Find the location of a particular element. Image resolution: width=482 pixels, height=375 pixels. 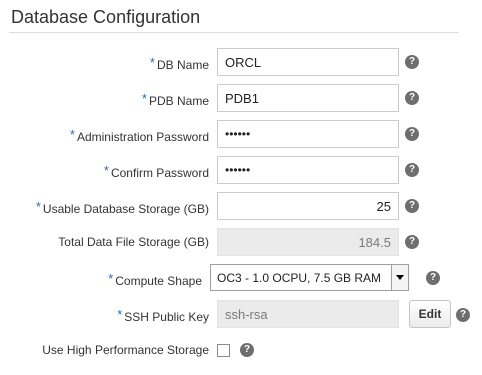

edit-ssh-key-button: Edit is located at coordinates (430, 314).